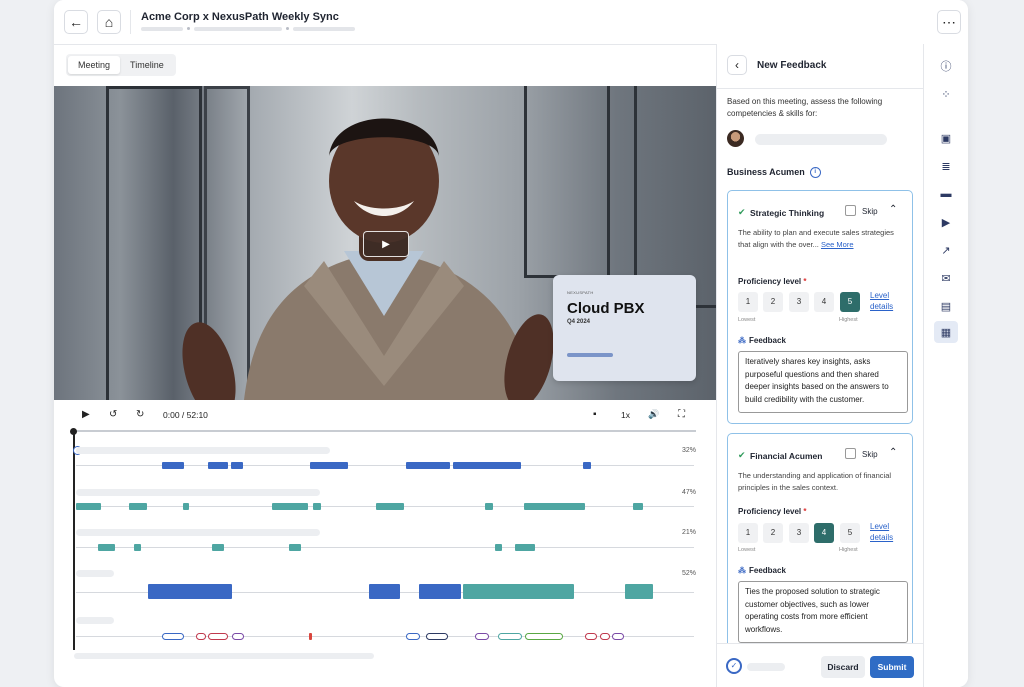 This screenshot has height=687, width=1024. Describe the element at coordinates (772, 511) in the screenshot. I see `proficiency-label: Proficiency level *` at that location.